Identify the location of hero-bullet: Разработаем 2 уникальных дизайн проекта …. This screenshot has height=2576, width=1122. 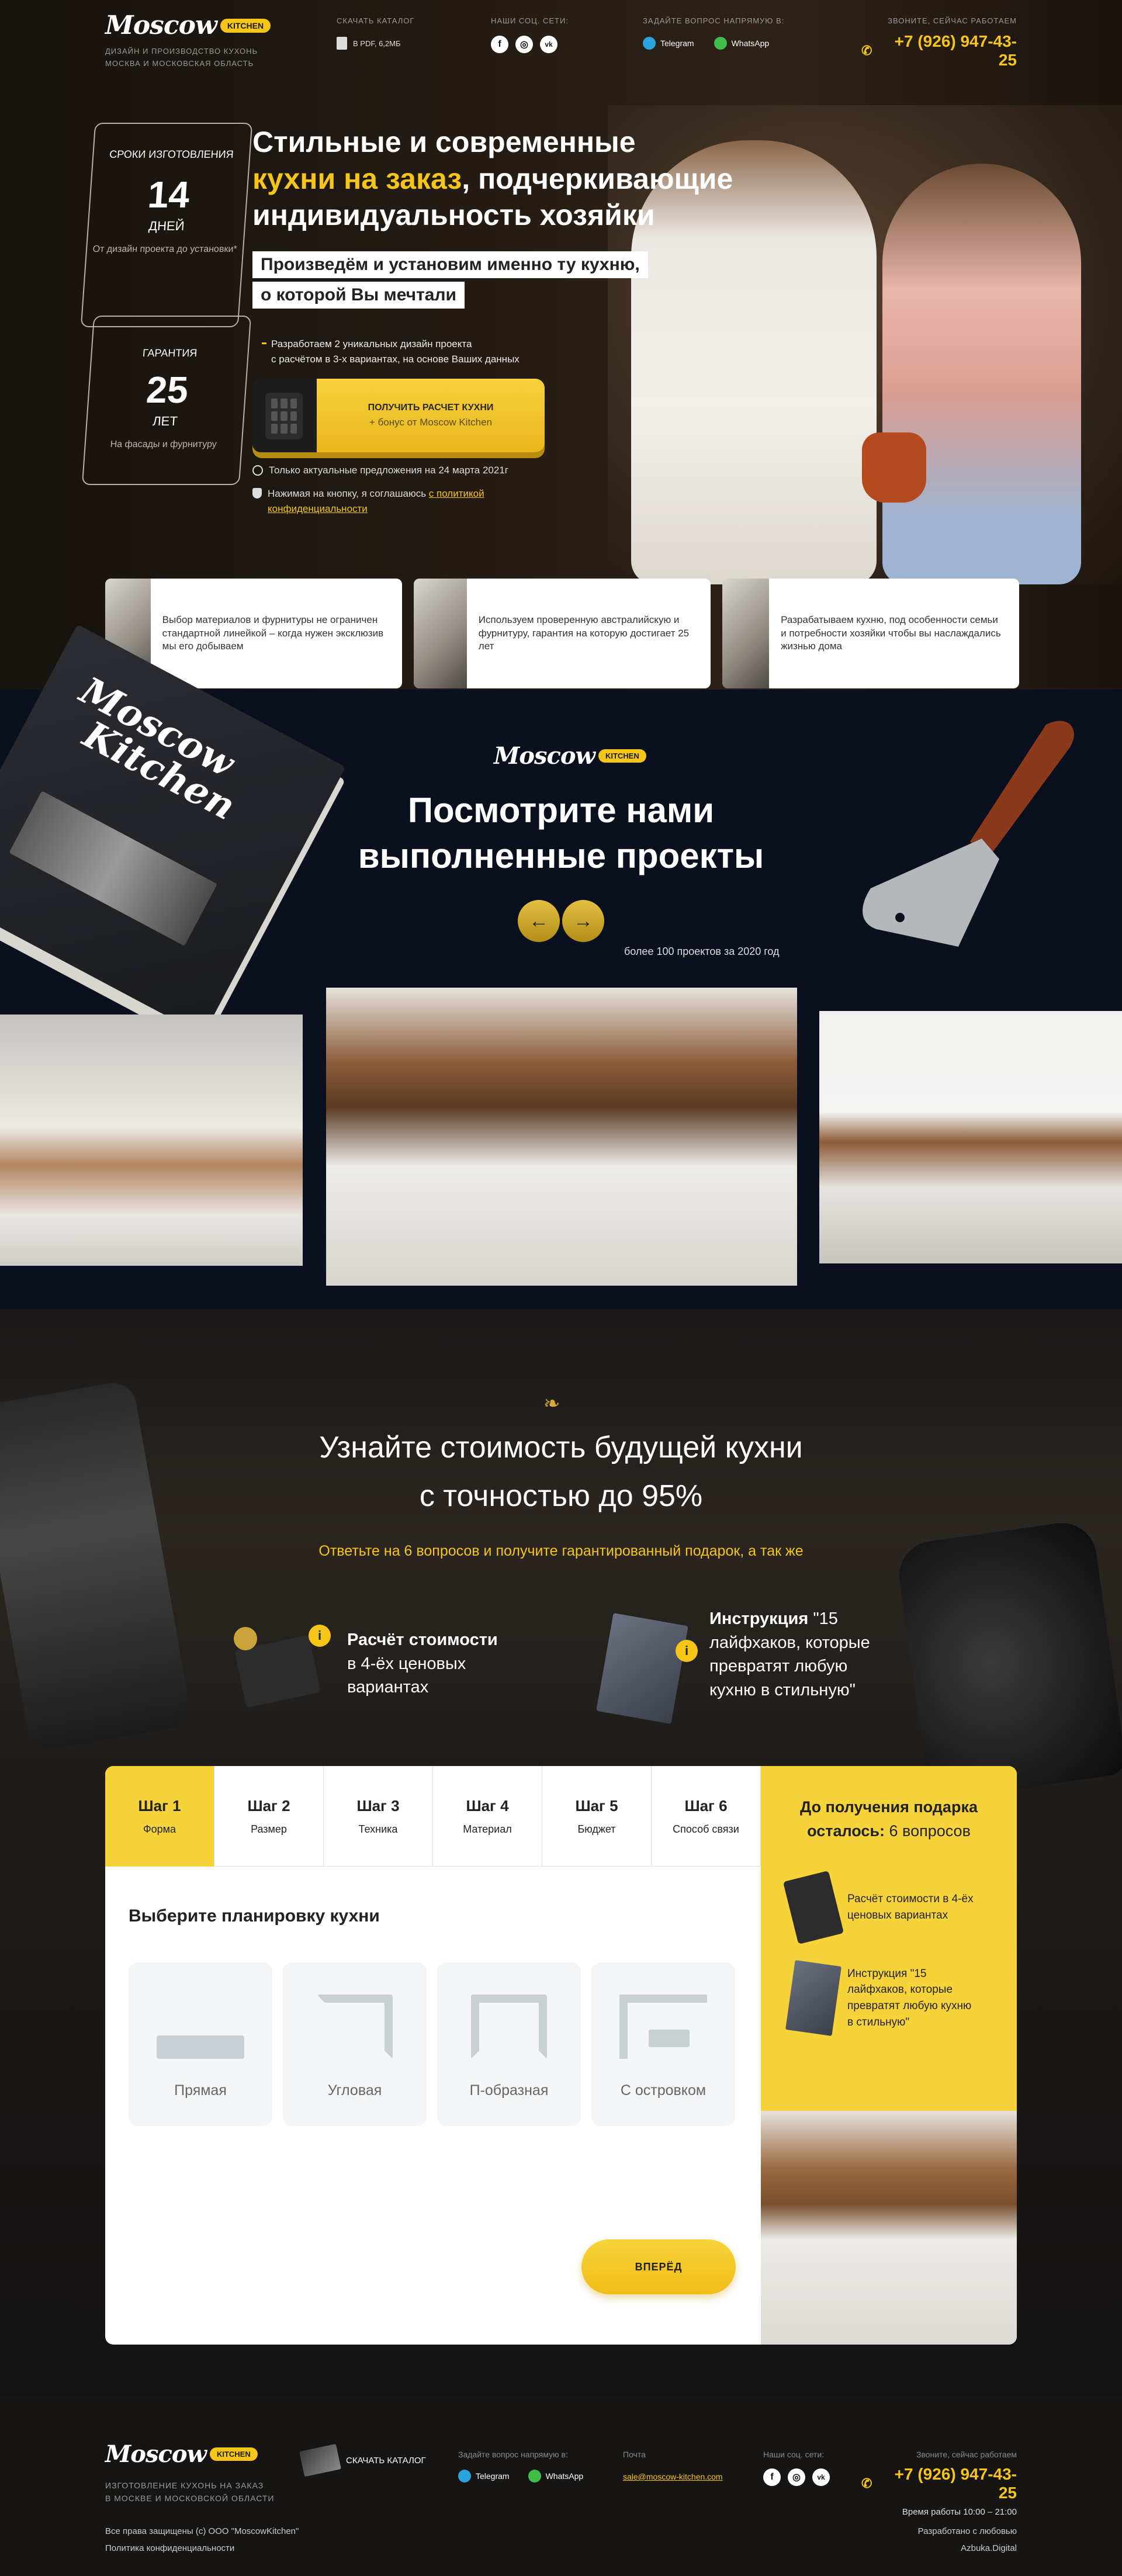
(391, 351).